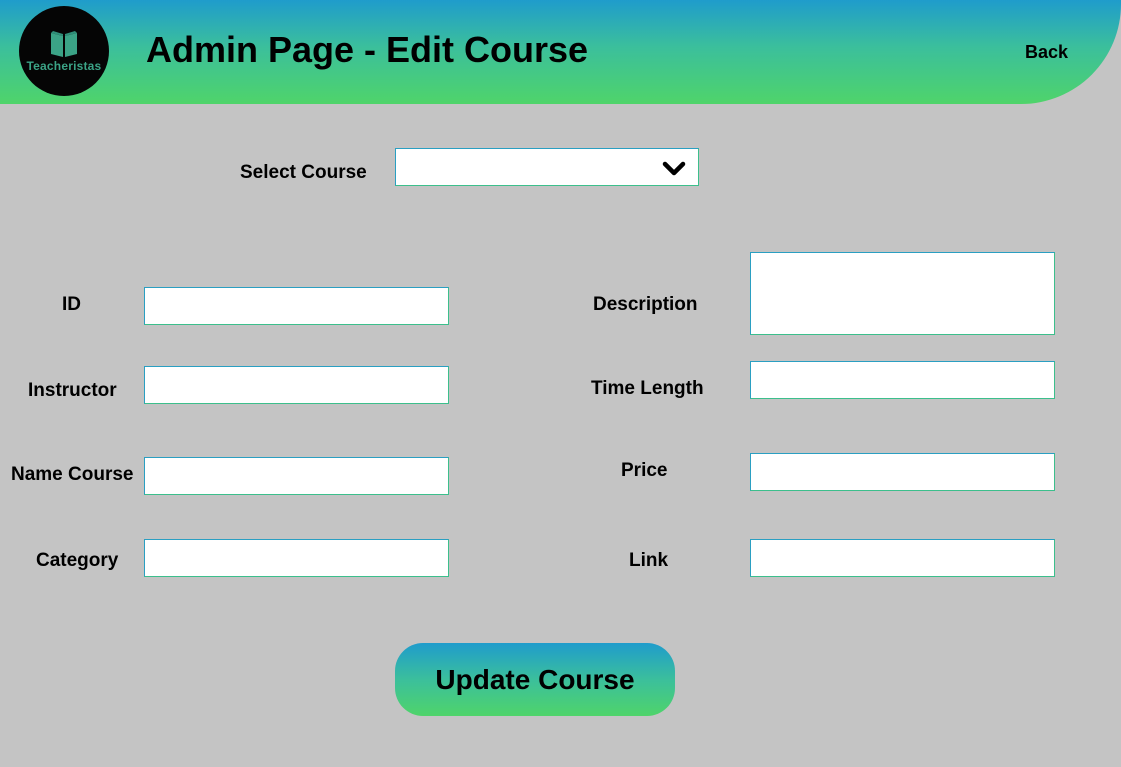 The image size is (1121, 767). Describe the element at coordinates (645, 304) in the screenshot. I see `description-label: Description` at that location.